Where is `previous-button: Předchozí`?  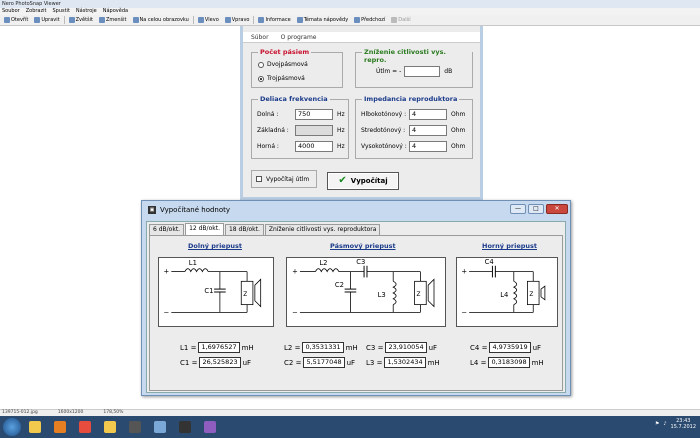
previous-button: Předchozí is located at coordinates (369, 20).